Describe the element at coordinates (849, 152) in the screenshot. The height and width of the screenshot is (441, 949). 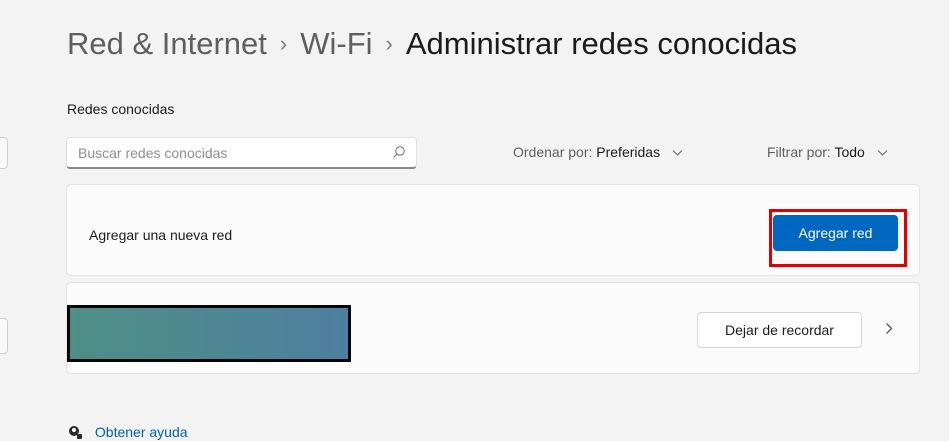
I see `filter-value: Todo` at that location.